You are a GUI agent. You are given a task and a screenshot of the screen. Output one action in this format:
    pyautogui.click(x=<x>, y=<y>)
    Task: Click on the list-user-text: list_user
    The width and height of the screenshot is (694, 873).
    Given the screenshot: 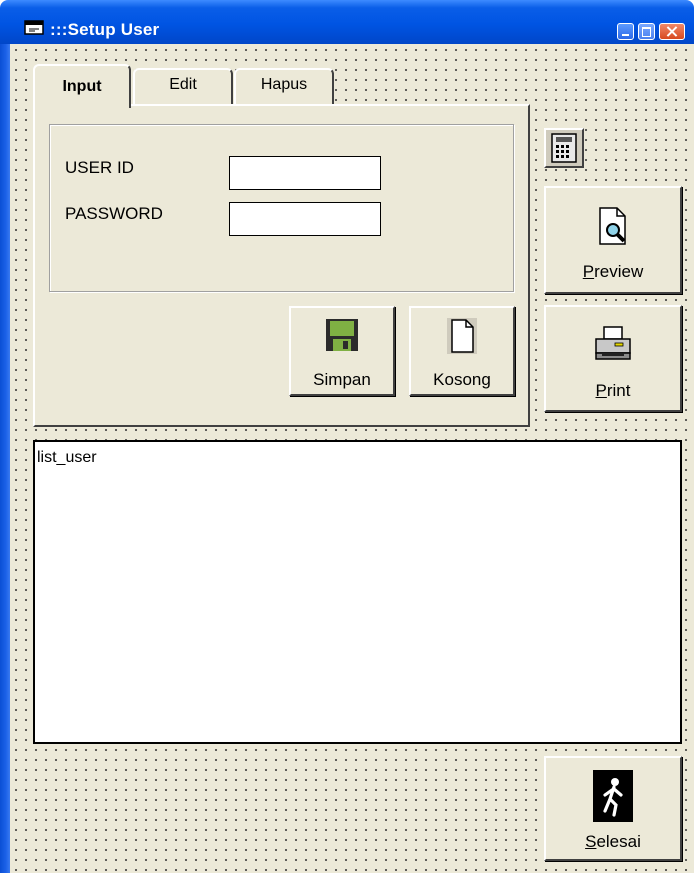 What is the action you would take?
    pyautogui.click(x=67, y=457)
    